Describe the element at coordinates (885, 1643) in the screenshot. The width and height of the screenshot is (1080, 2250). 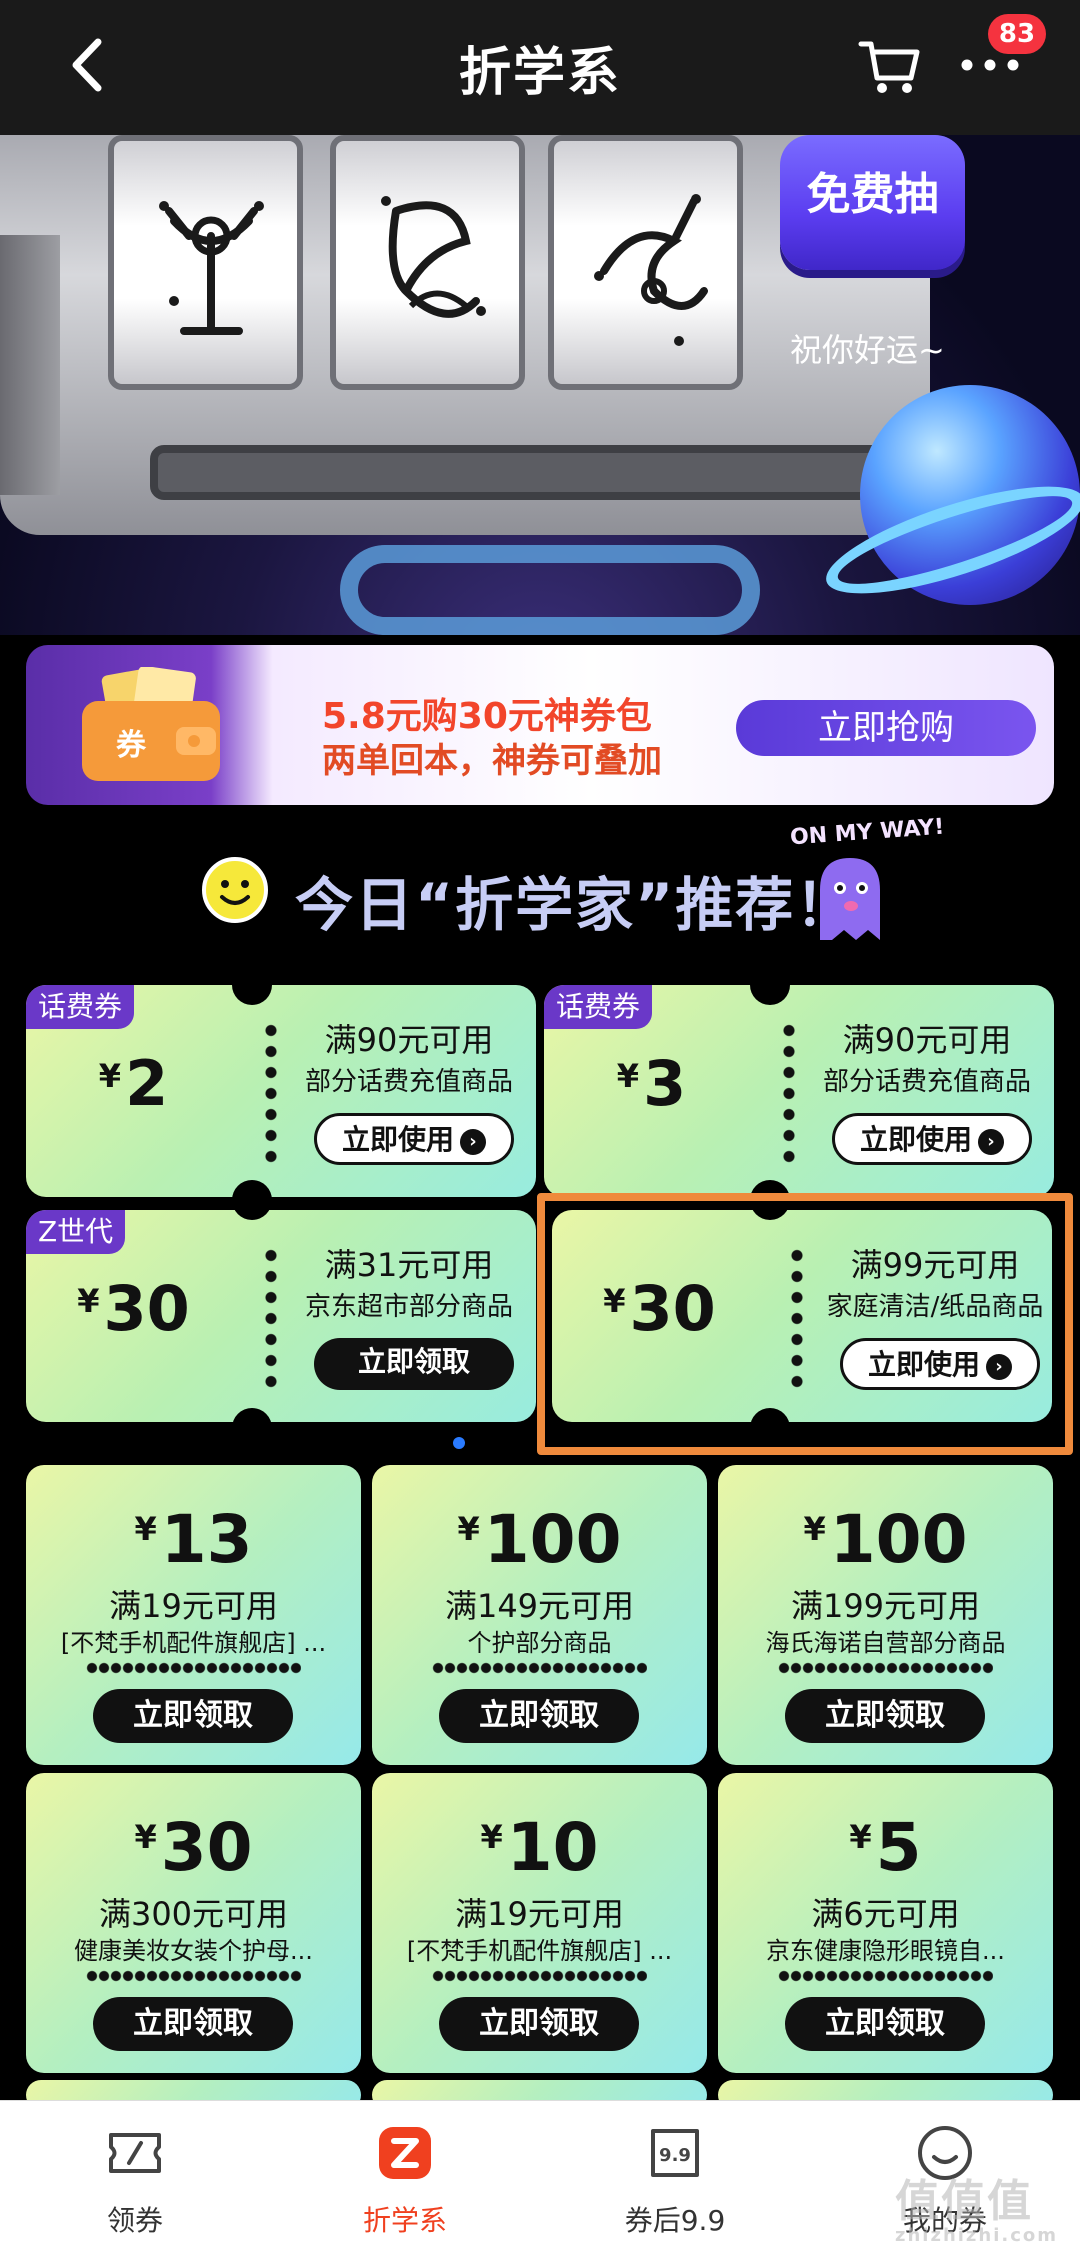
I see `coupon-description: 海氏海诺自营部分商品` at that location.